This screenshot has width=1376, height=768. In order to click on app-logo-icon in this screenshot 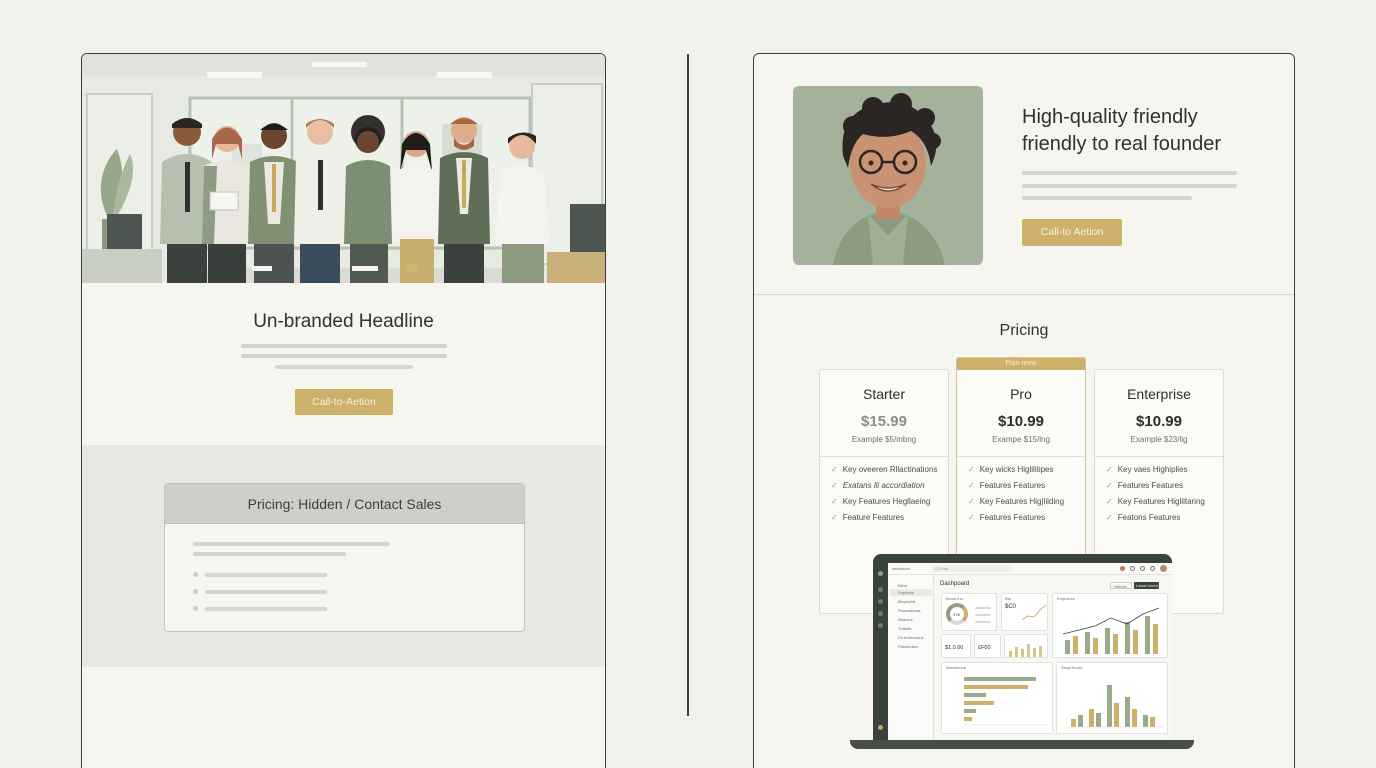, I will do `click(880, 573)`.